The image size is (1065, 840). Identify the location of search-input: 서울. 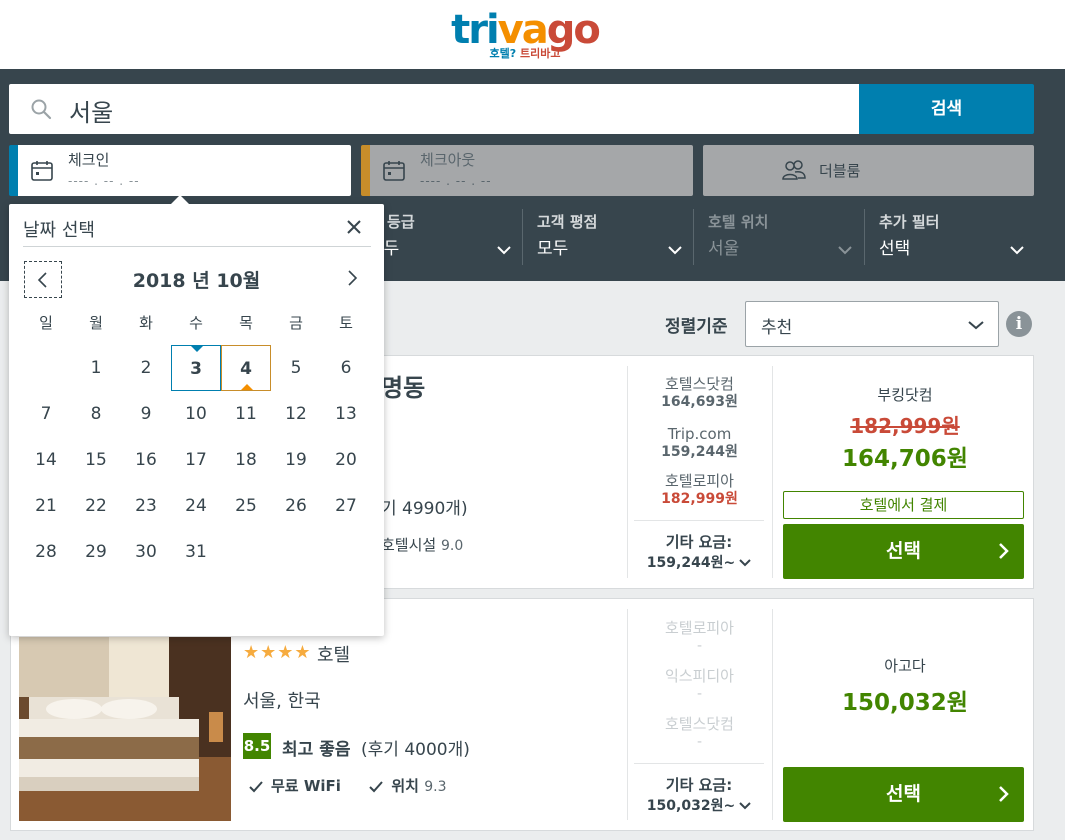
(434, 109).